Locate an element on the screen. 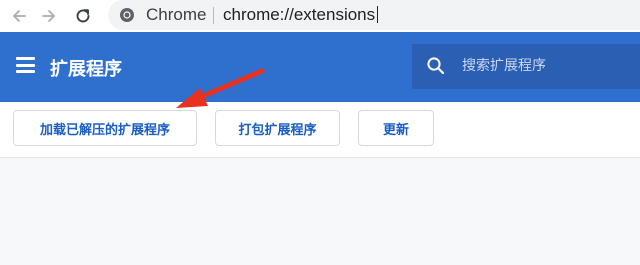  forward-arrow-icon is located at coordinates (48, 16).